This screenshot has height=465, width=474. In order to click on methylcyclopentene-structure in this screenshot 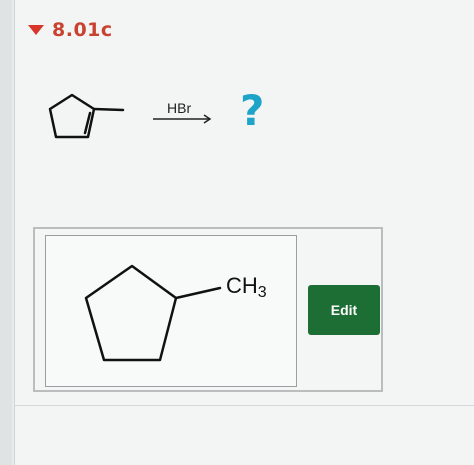, I will do `click(86, 116)`.